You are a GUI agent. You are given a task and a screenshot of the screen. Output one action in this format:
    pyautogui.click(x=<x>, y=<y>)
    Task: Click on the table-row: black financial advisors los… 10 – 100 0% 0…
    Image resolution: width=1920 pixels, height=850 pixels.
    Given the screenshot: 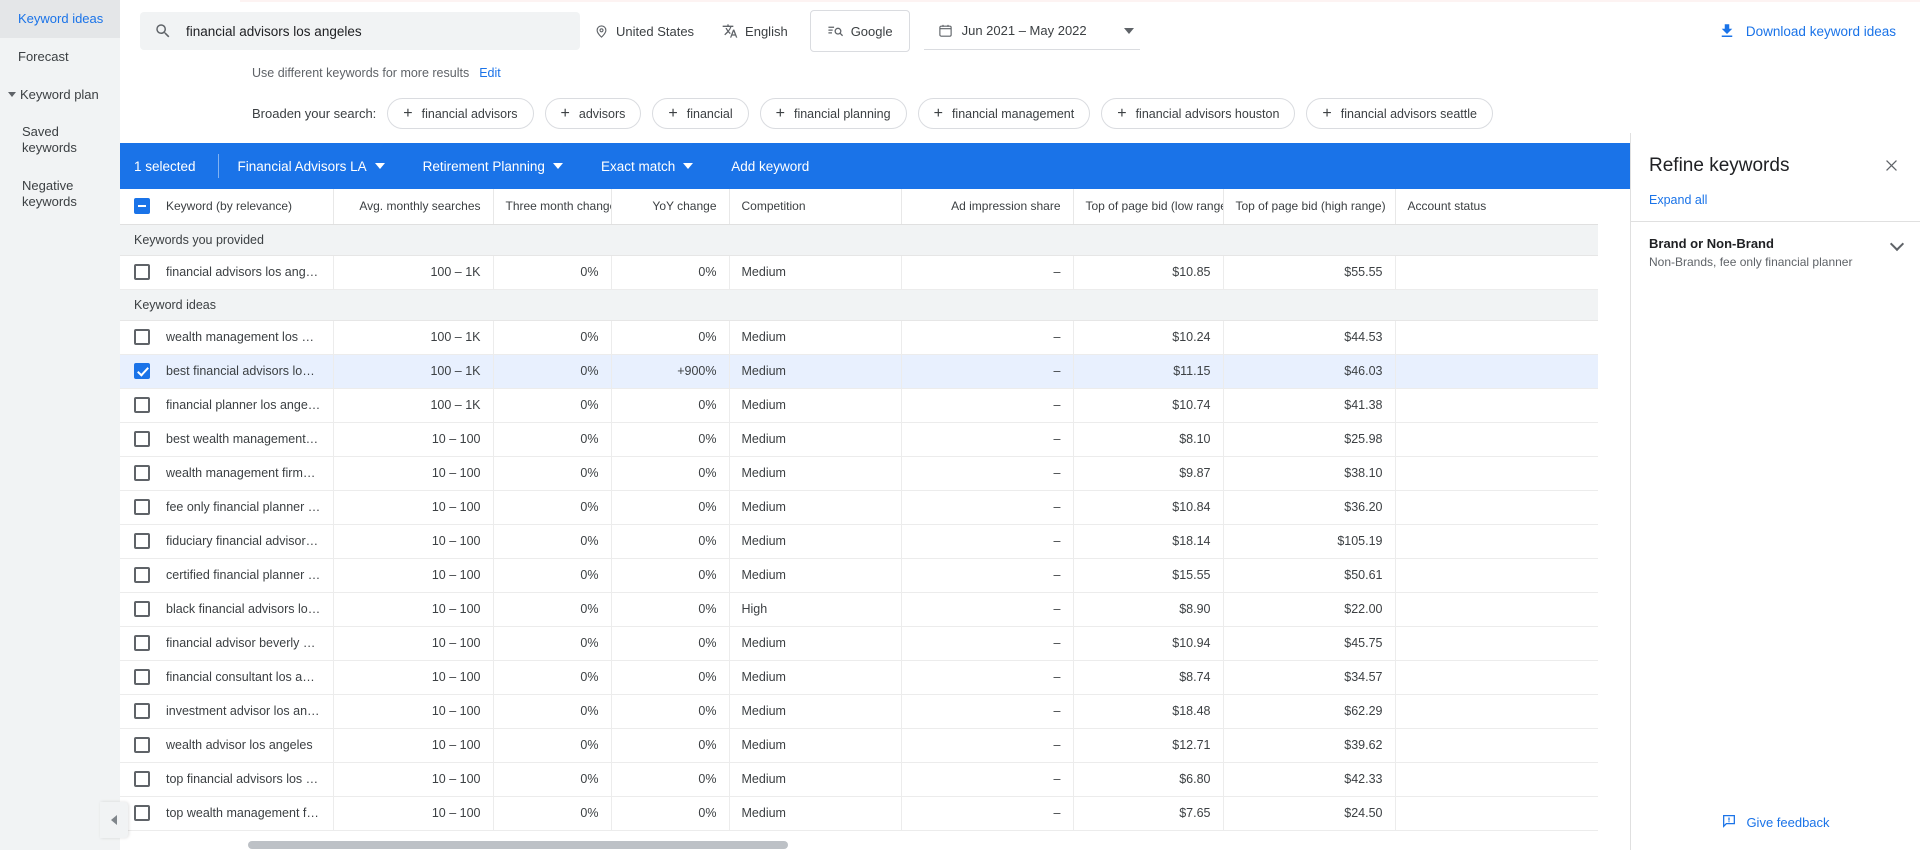 What is the action you would take?
    pyautogui.click(x=859, y=609)
    